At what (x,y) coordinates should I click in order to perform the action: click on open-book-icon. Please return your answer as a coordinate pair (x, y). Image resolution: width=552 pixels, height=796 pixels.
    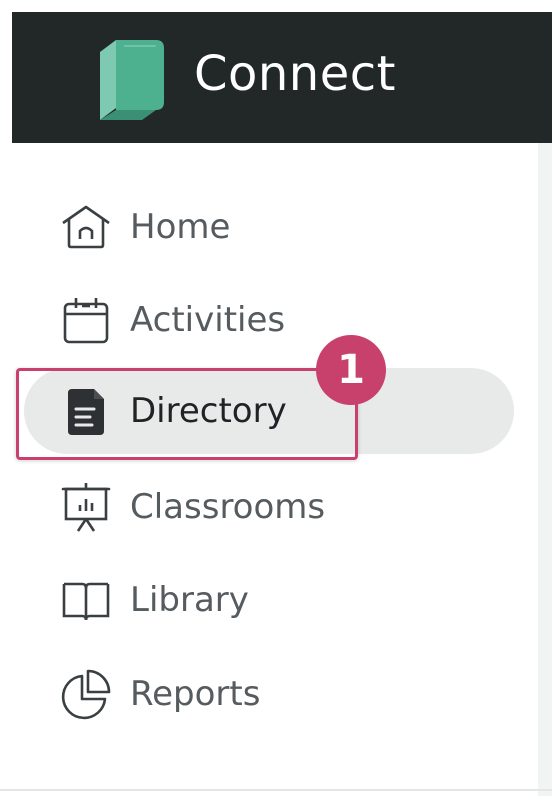
    Looking at the image, I should click on (86, 600).